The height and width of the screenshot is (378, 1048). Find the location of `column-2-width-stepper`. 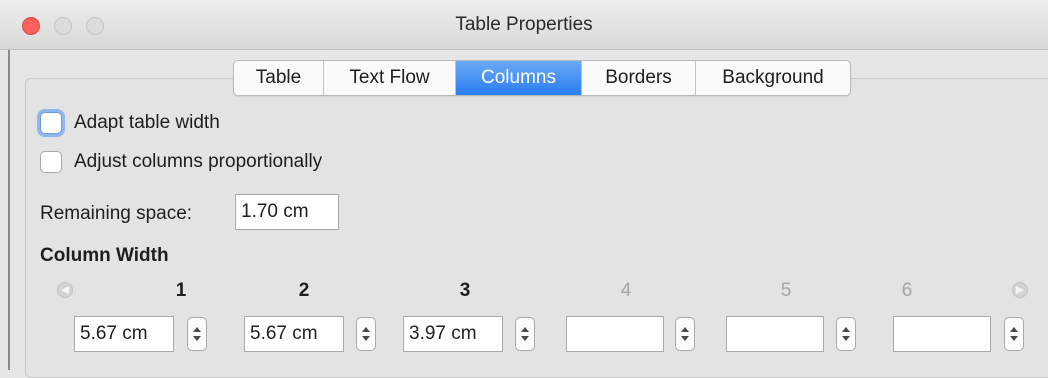

column-2-width-stepper is located at coordinates (366, 334).